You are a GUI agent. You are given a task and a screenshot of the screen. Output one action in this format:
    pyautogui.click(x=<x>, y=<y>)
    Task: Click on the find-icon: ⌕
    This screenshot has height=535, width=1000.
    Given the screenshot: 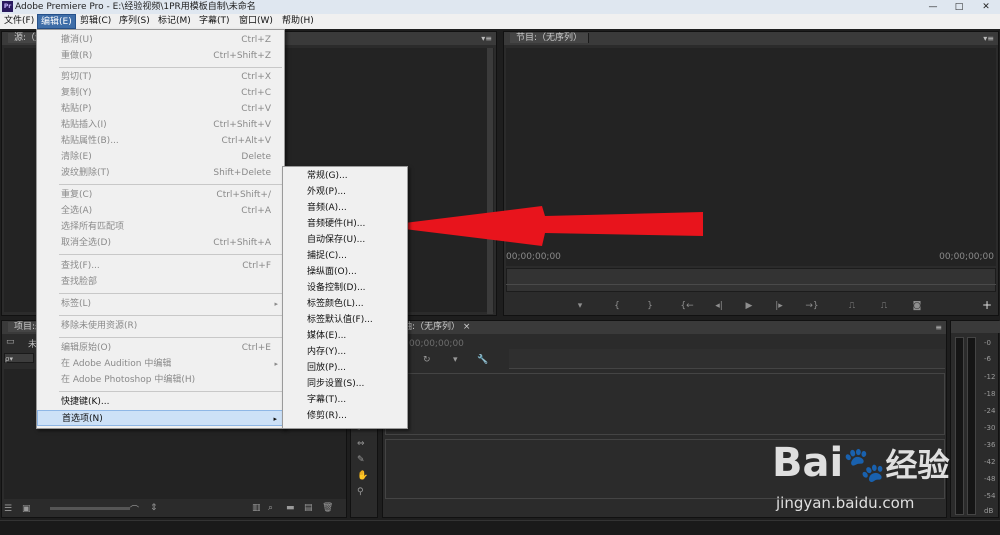 What is the action you would take?
    pyautogui.click(x=270, y=508)
    